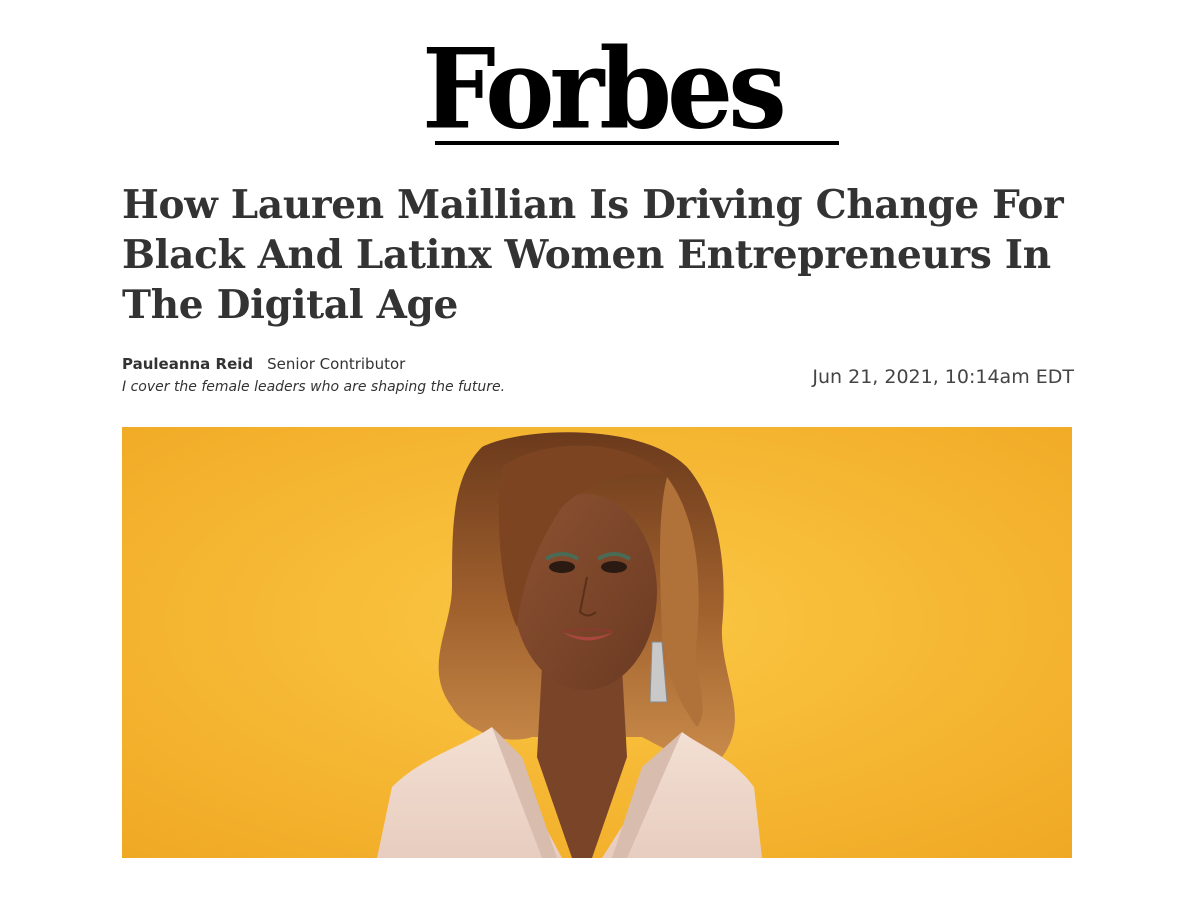 Image resolution: width=1200 pixels, height=900 pixels. I want to click on author-row: Pauleanna Reid Senior Contributor, so click(422, 364).